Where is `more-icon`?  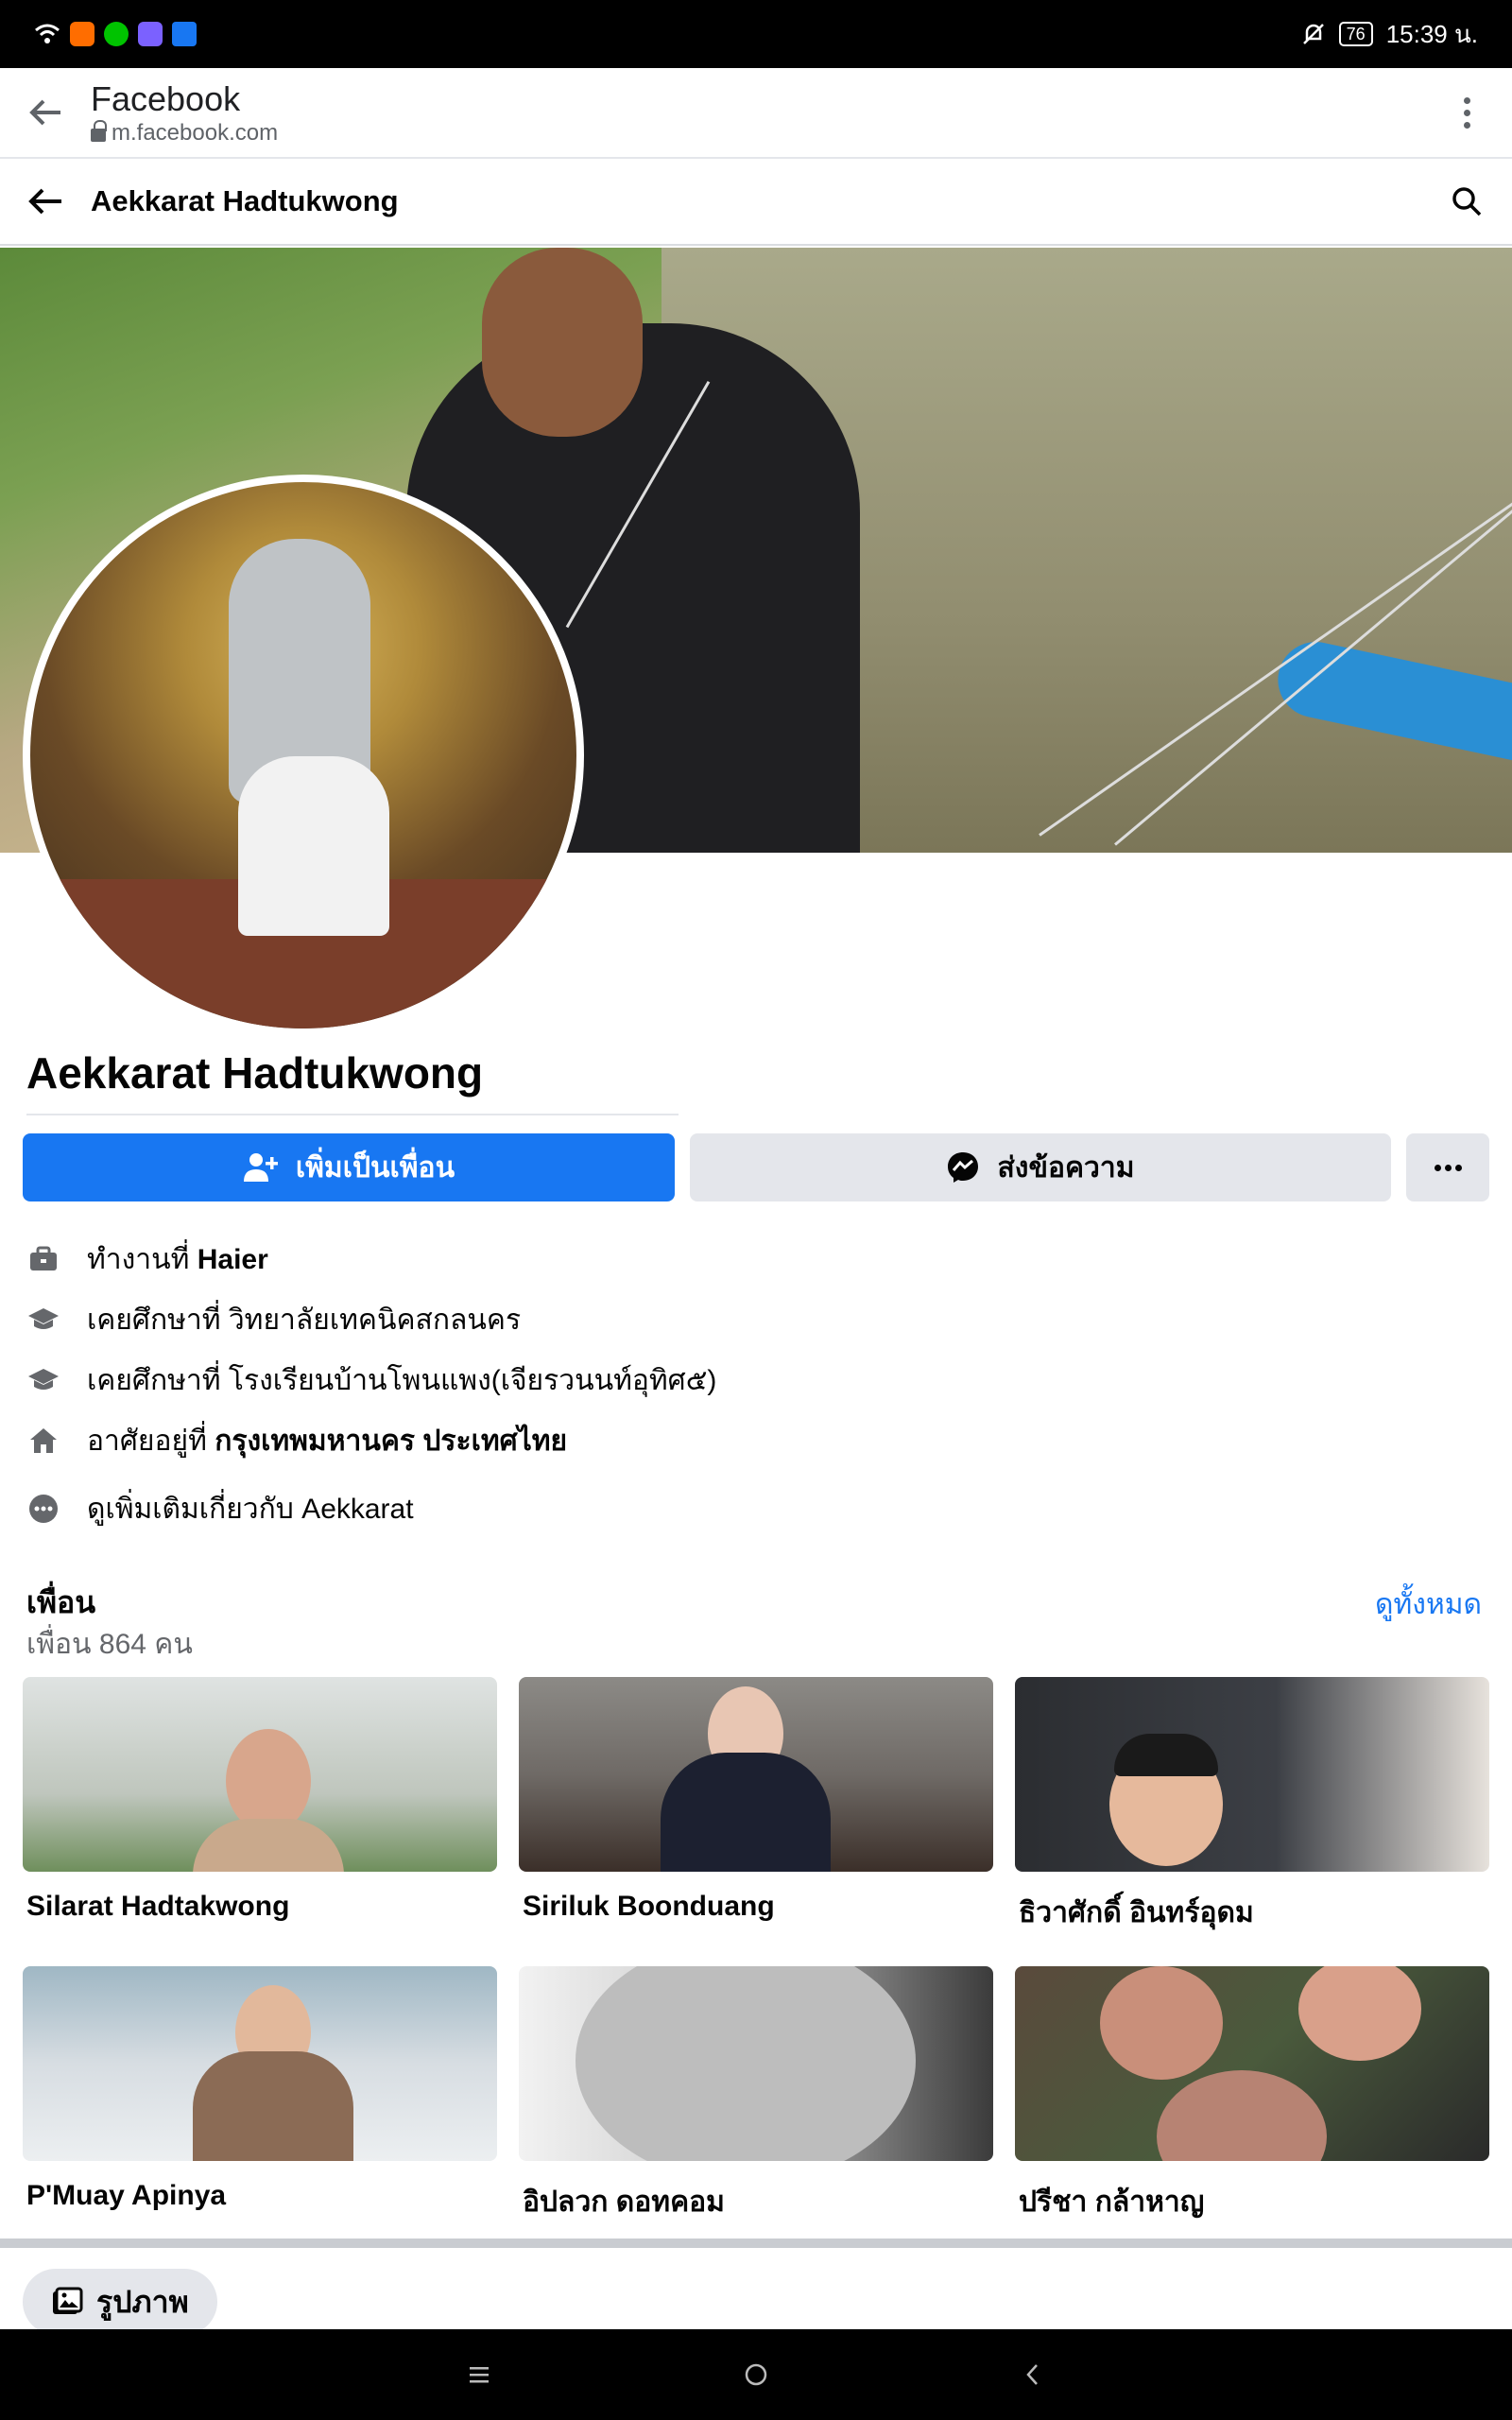
more-icon is located at coordinates (43, 1509).